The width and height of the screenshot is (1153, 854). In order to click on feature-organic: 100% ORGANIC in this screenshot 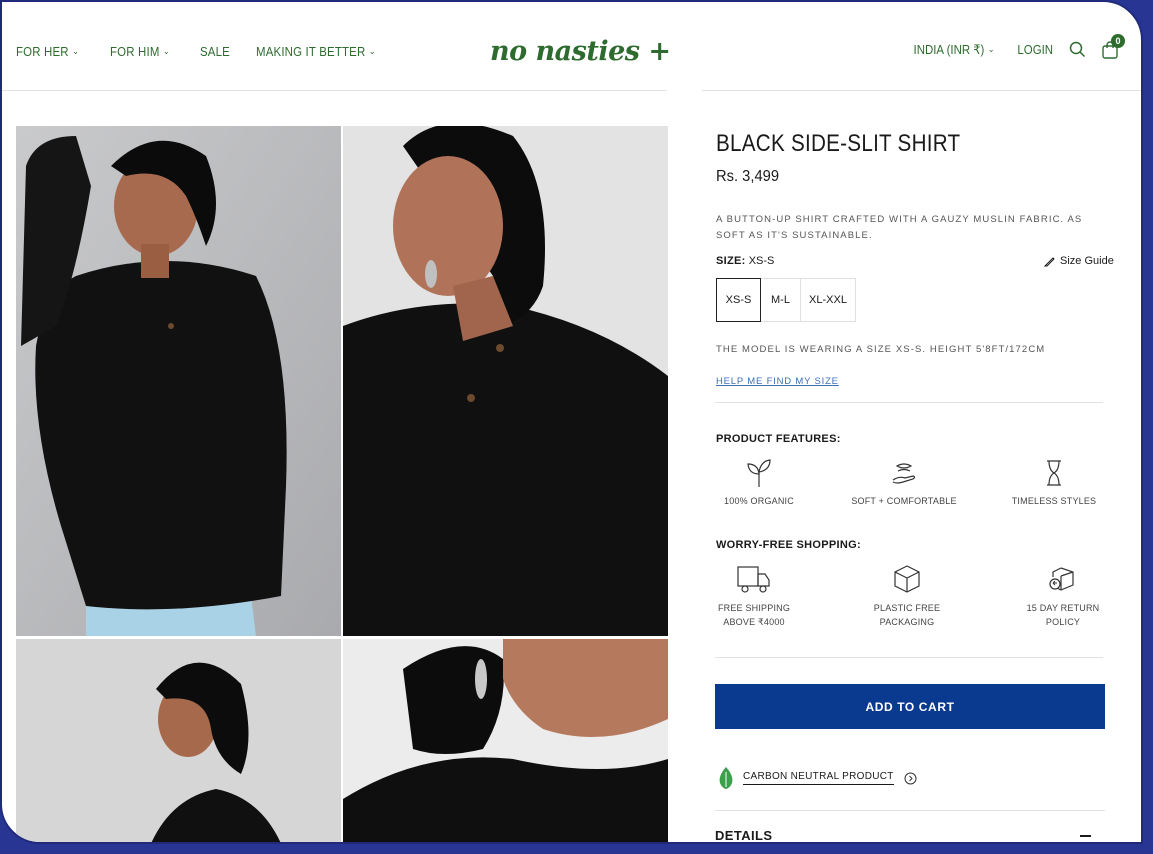, I will do `click(759, 483)`.